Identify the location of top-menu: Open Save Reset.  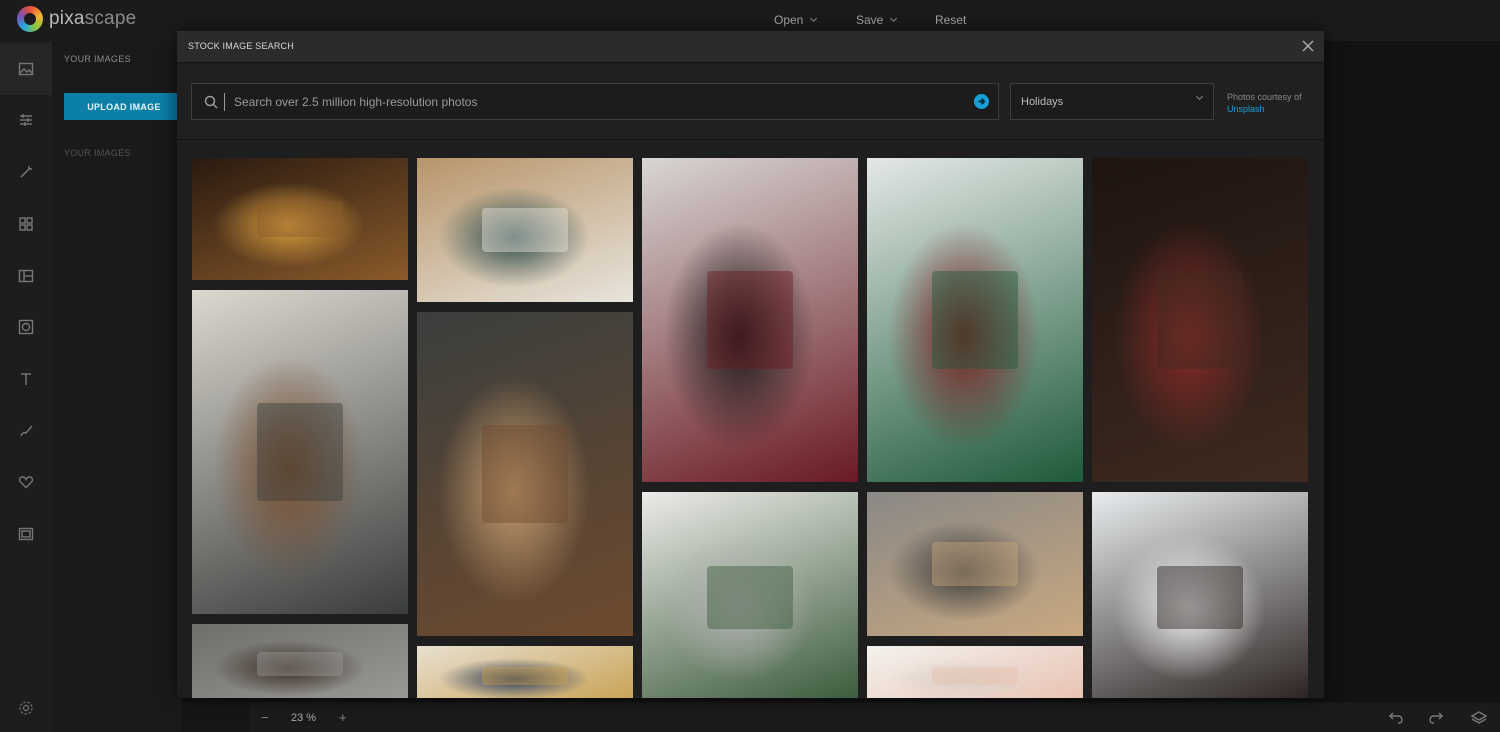
(870, 20).